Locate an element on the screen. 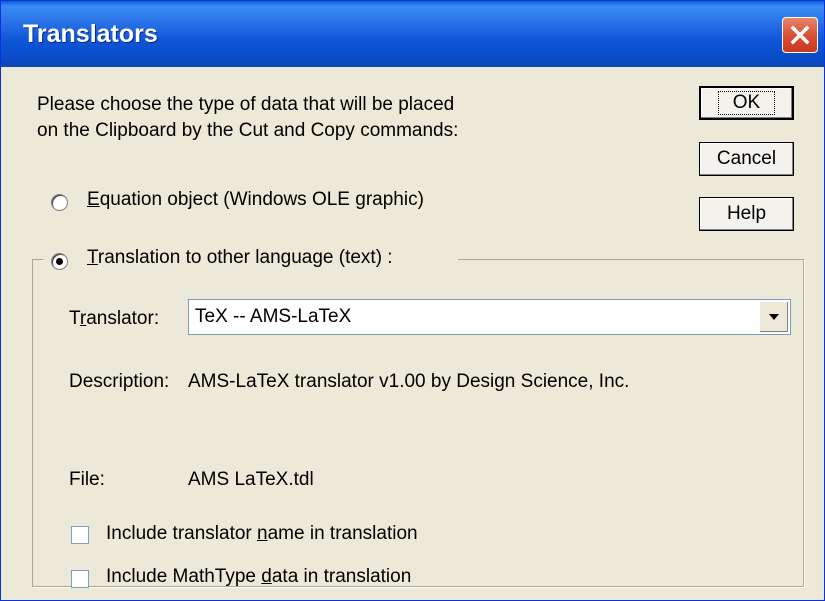 This screenshot has height=601, width=825. ok-button-label: OK is located at coordinates (746, 103).